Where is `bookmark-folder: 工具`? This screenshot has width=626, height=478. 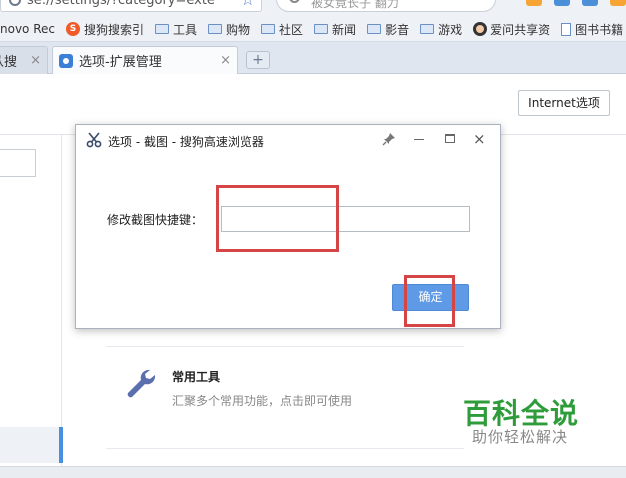 bookmark-folder: 工具 is located at coordinates (176, 29).